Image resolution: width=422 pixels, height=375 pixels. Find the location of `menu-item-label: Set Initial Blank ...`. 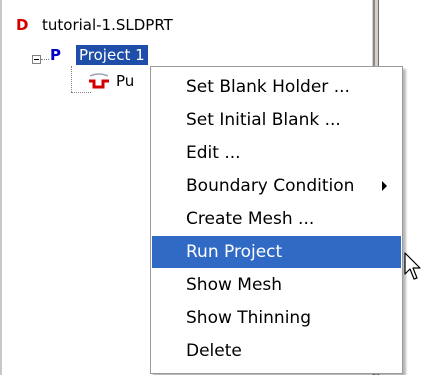

menu-item-label: Set Initial Blank ... is located at coordinates (263, 120).